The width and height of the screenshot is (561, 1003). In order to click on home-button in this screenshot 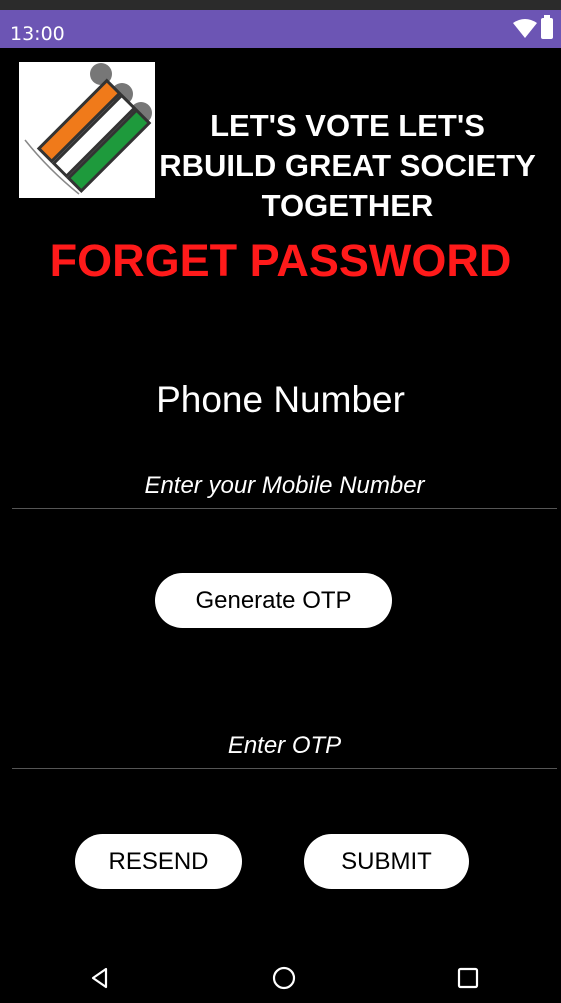, I will do `click(284, 978)`.